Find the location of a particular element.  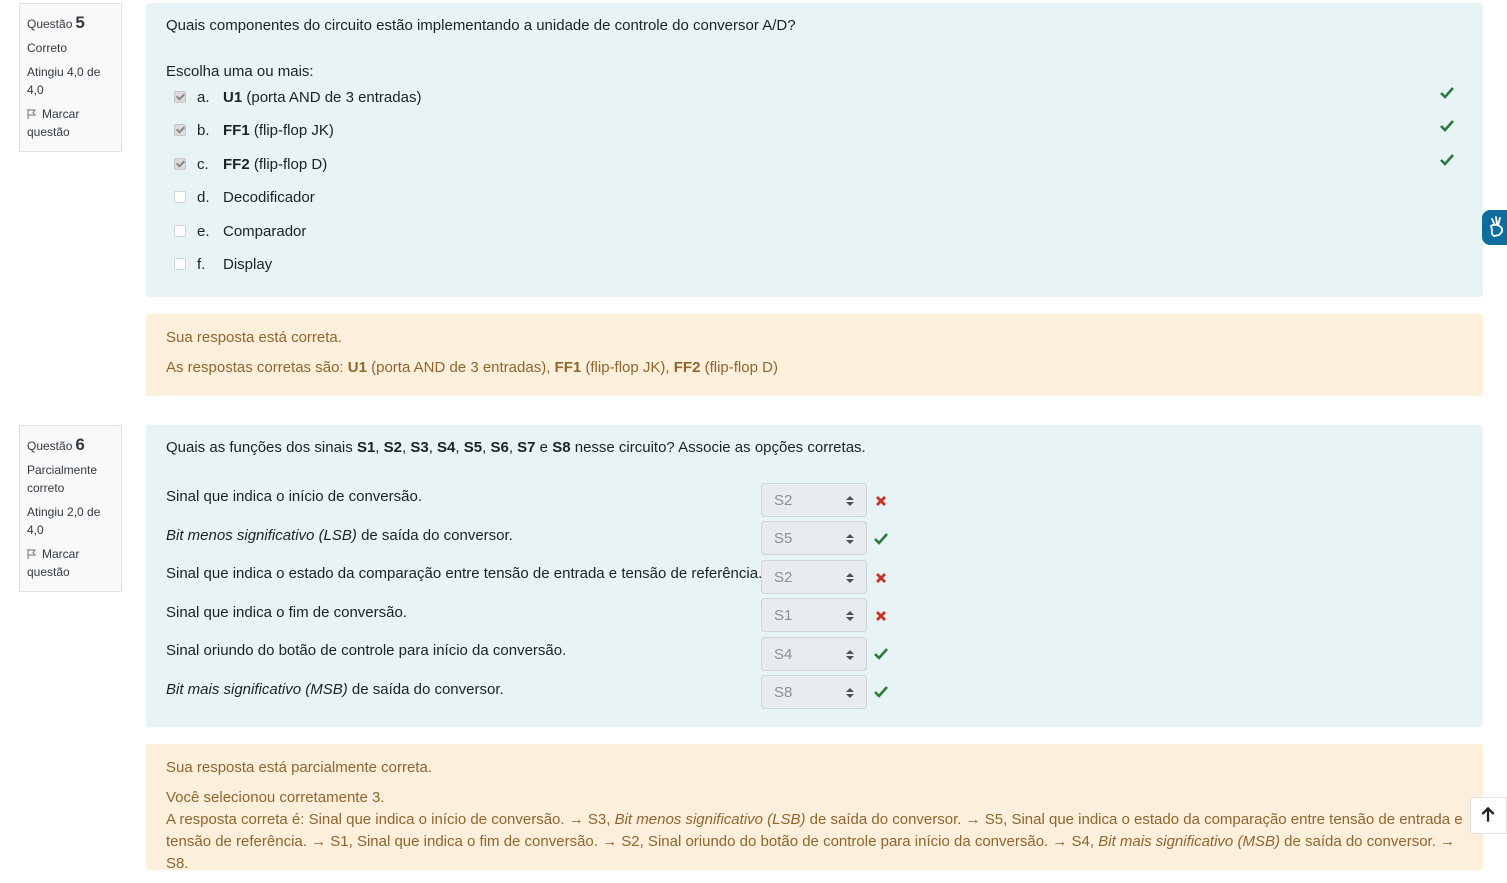

feedback-num-correct: Você selecionou corretamente 3. is located at coordinates (275, 797).